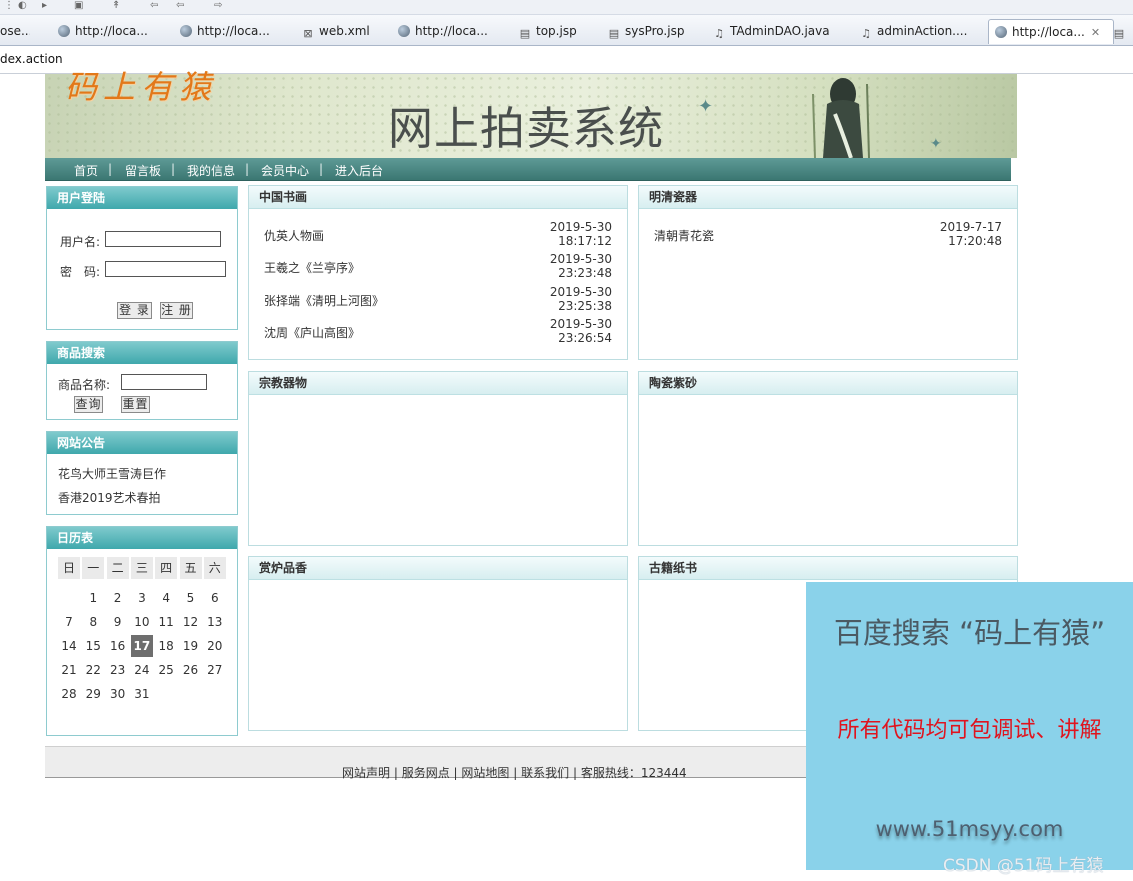 This screenshot has width=1133, height=881. What do you see at coordinates (86, 170) in the screenshot?
I see `nav-home: 首页` at bounding box center [86, 170].